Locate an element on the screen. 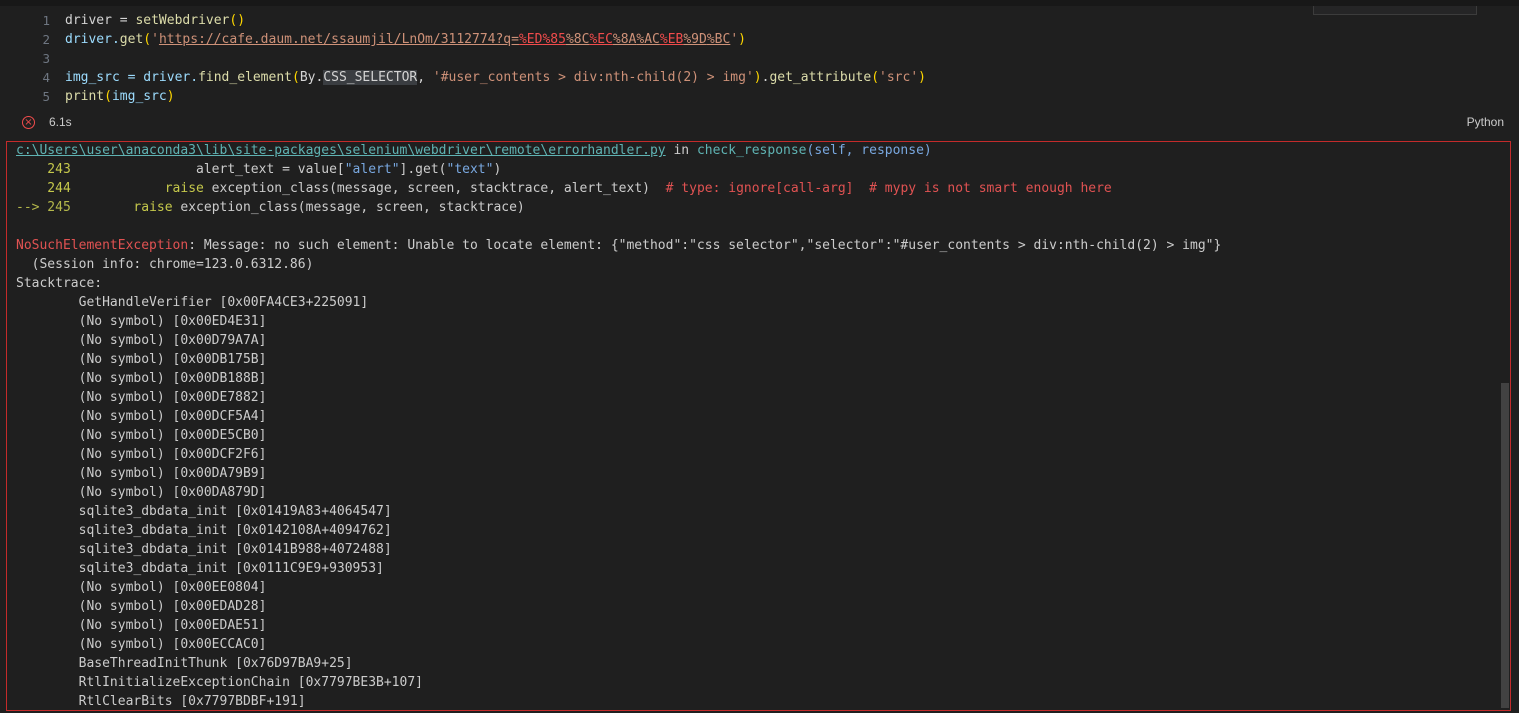 Image resolution: width=1519 pixels, height=713 pixels. output-line: (No symbol) [0x00ECCAC0] is located at coordinates (141, 644).